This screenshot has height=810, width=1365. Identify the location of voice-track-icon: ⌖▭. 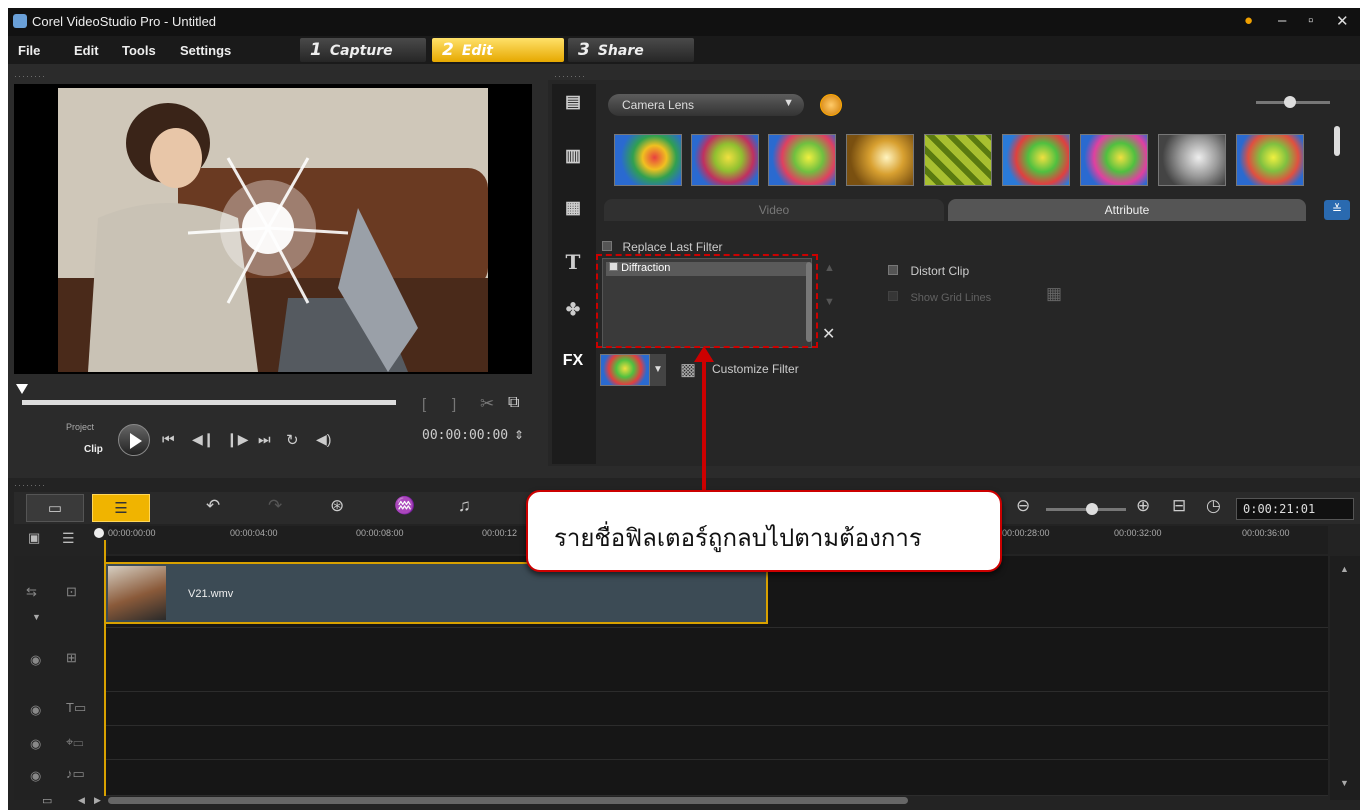
(74, 742).